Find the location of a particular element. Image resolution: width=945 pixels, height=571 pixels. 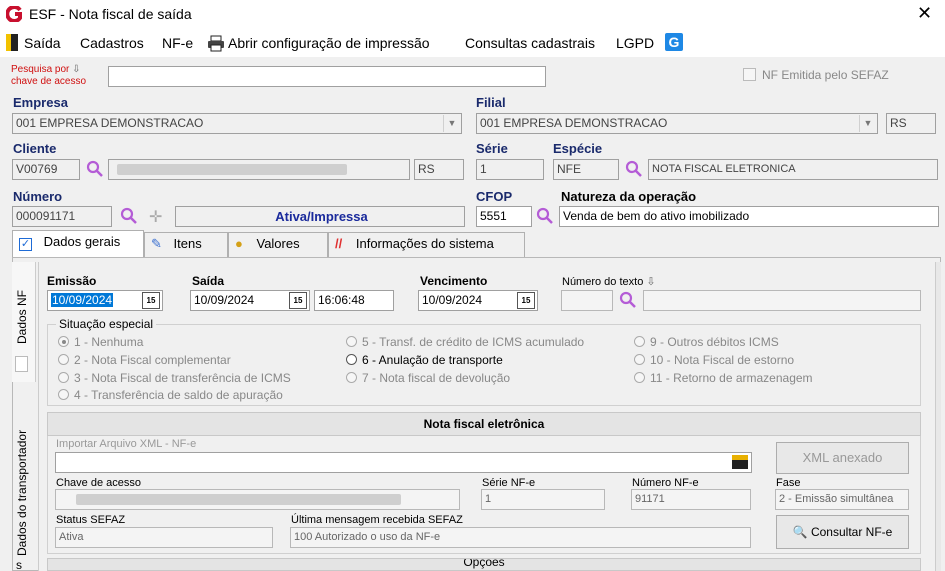

radio-outros-debitos: 9 - Outros débitos ICMS is located at coordinates (706, 342).